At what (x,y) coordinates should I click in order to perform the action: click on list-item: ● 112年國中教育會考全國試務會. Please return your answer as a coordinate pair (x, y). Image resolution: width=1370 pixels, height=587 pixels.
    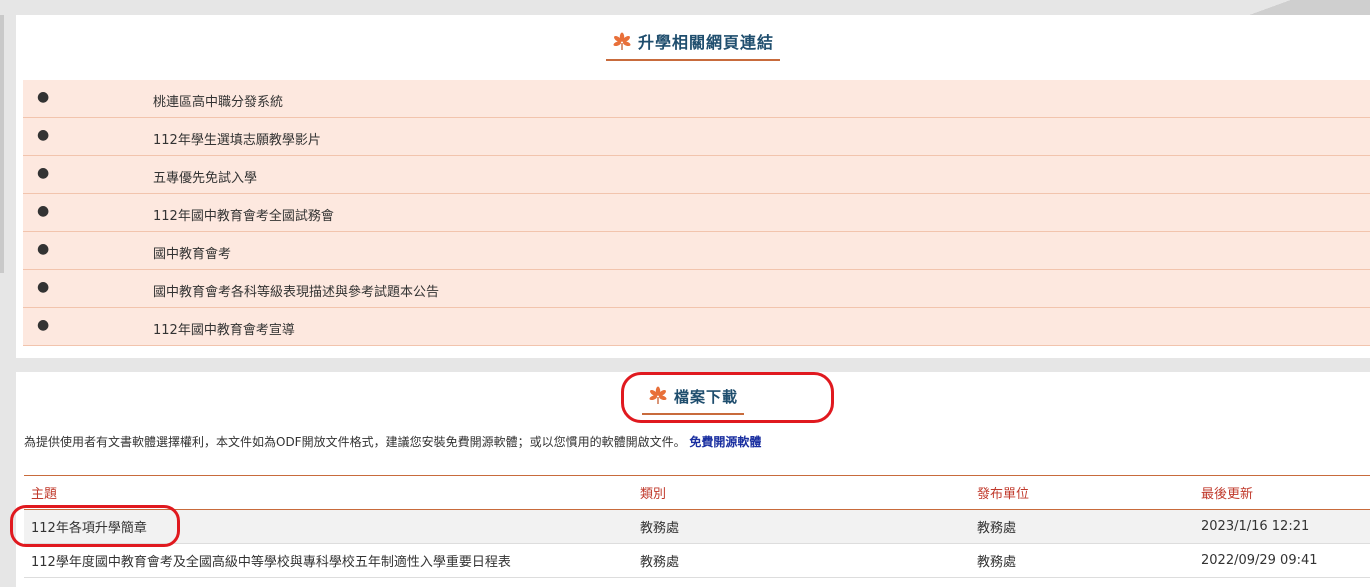
    Looking at the image, I should click on (696, 213).